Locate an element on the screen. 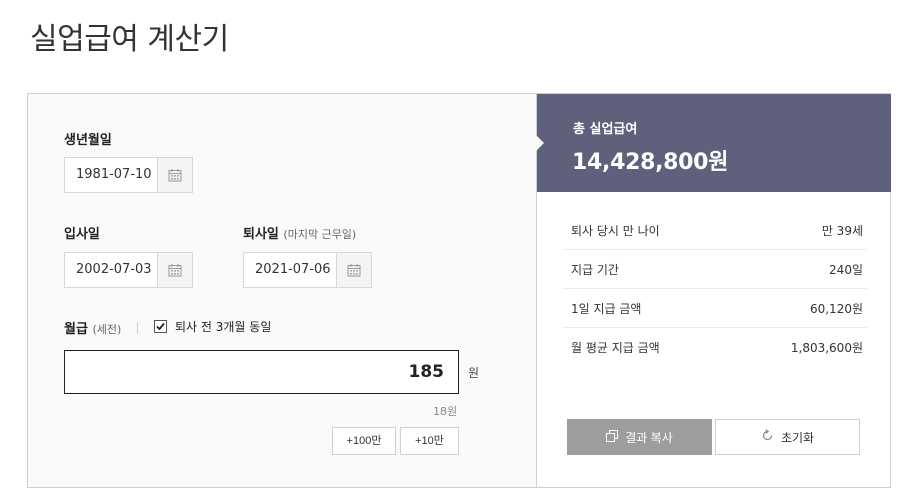 This screenshot has height=502, width=904. pointer-arrow is located at coordinates (540, 143).